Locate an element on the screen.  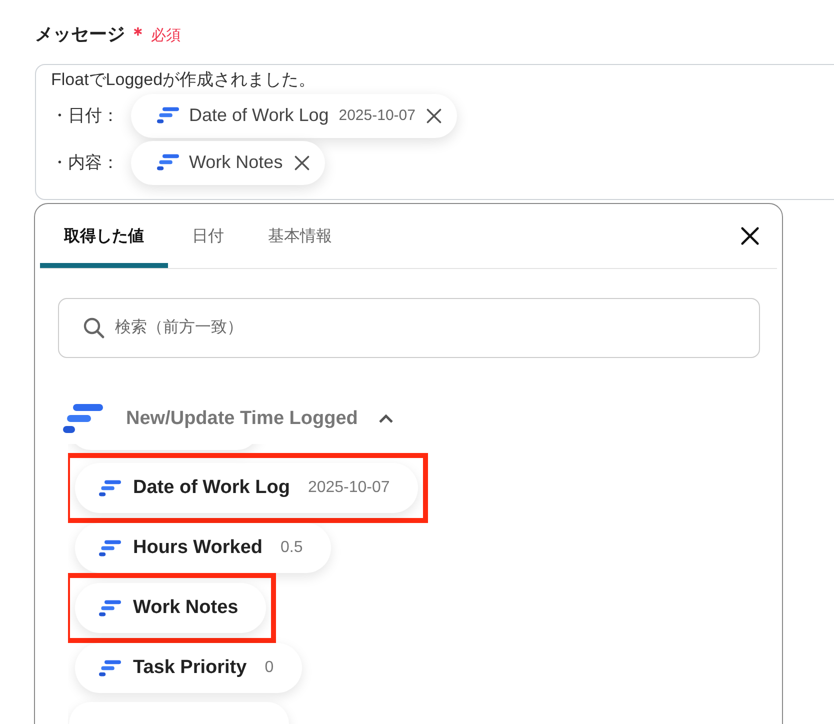
field-label: メッセージ is located at coordinates (80, 34).